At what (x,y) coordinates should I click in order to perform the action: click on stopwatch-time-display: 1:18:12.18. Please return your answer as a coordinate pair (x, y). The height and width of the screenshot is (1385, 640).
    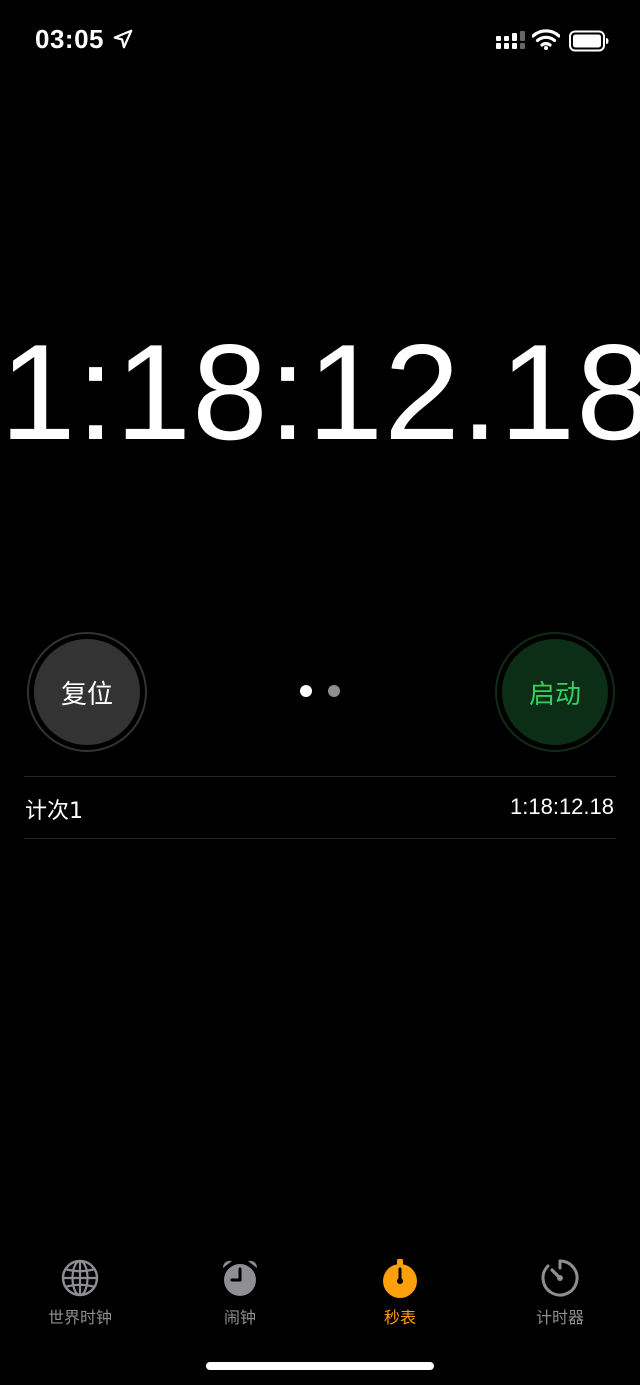
    Looking at the image, I should click on (320, 392).